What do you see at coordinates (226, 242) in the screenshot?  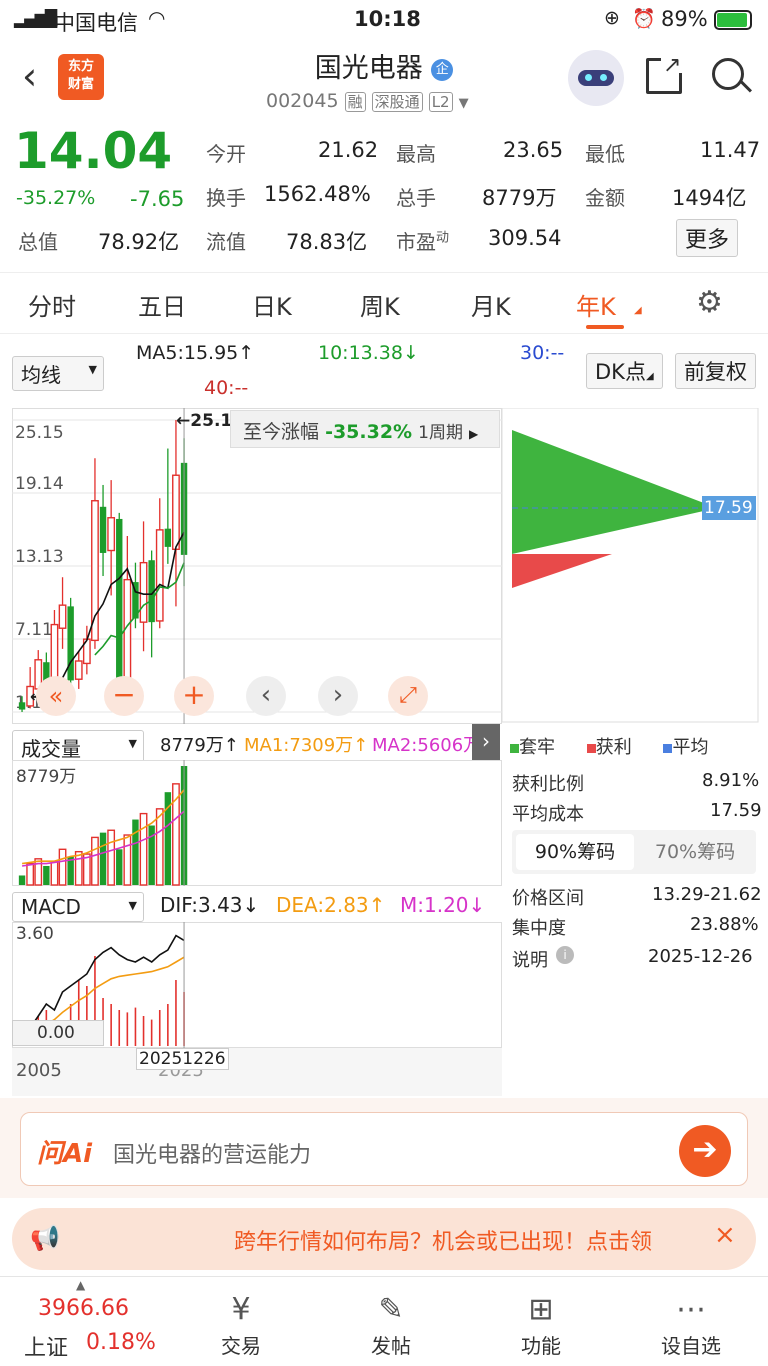 I see `float-value-label: 流值` at bounding box center [226, 242].